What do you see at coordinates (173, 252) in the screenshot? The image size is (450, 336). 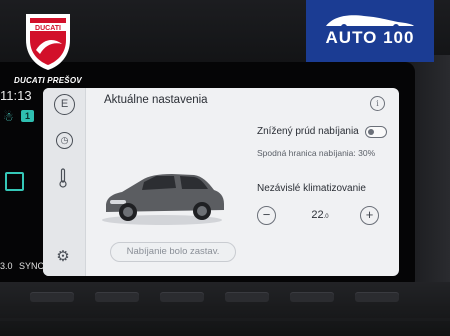 I see `charging-status-button: Nabíjanie bolo zastav.` at bounding box center [173, 252].